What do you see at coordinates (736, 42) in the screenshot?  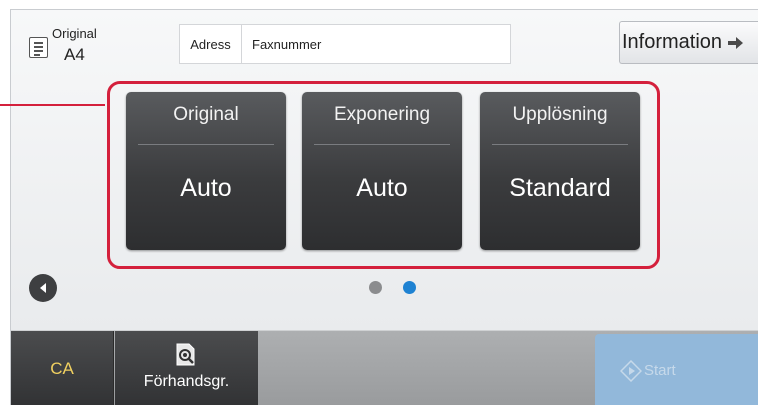 I see `arrow-right-icon` at bounding box center [736, 42].